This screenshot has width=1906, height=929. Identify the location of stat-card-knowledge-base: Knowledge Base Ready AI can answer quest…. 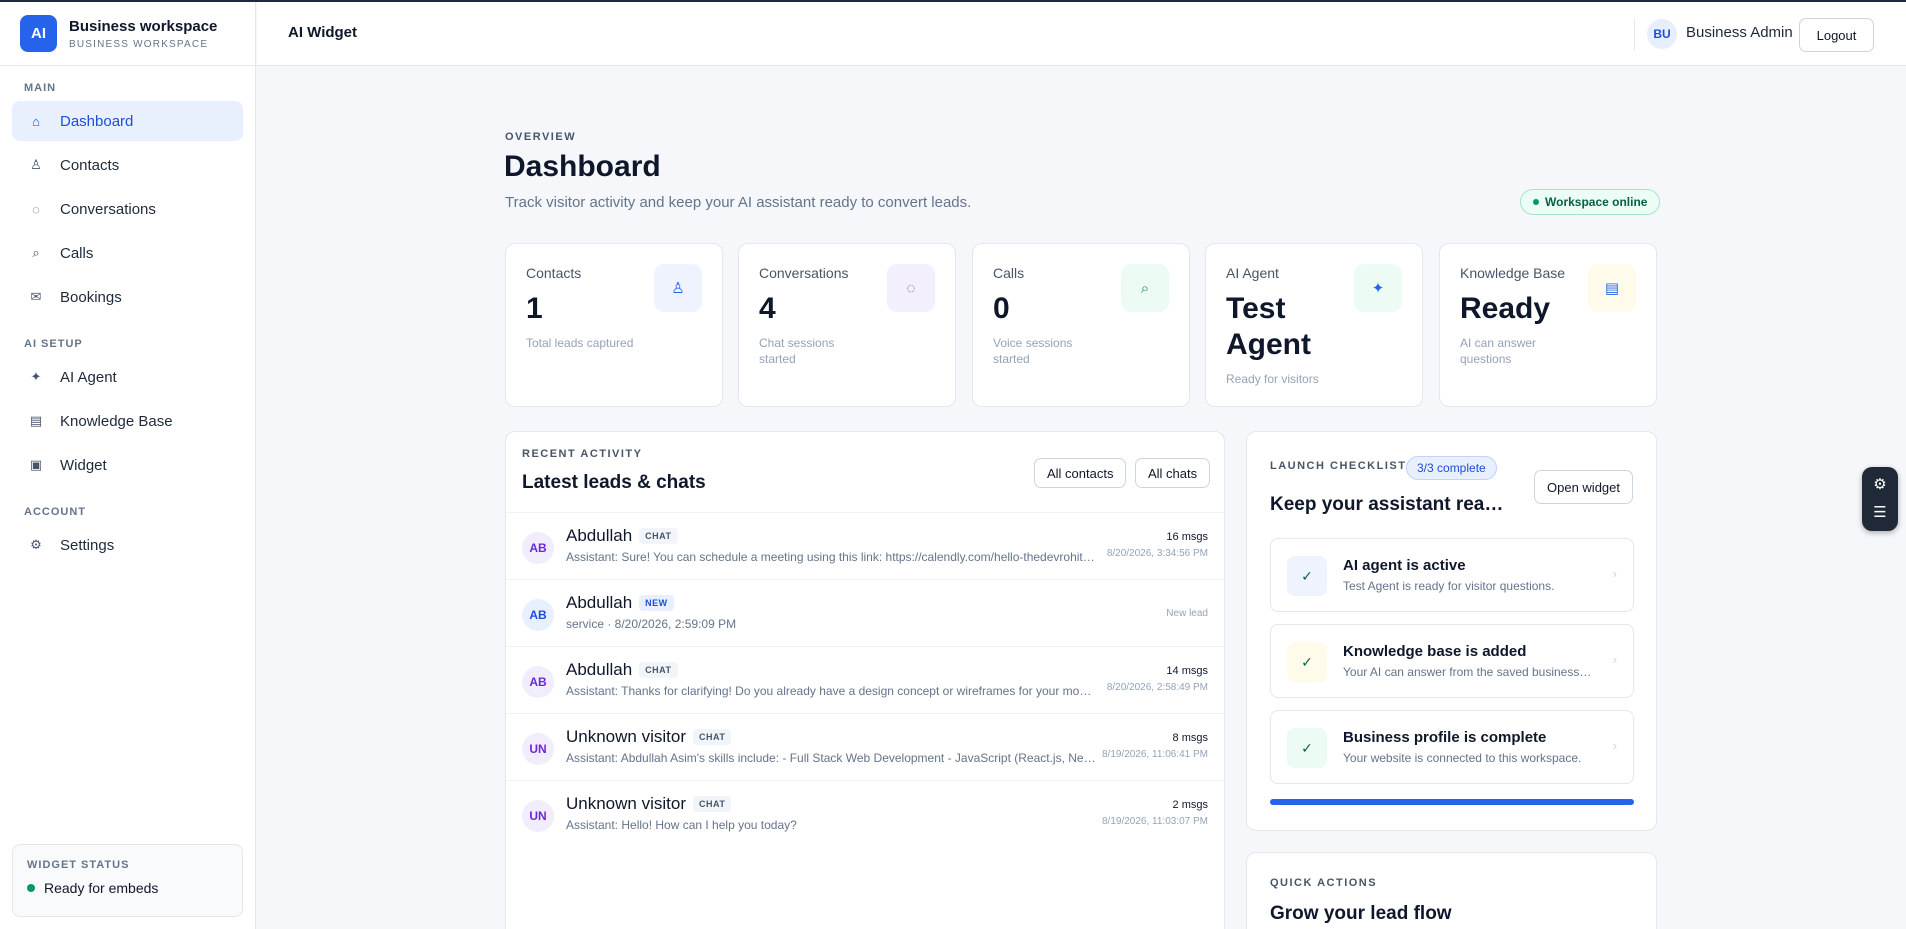
(1548, 325).